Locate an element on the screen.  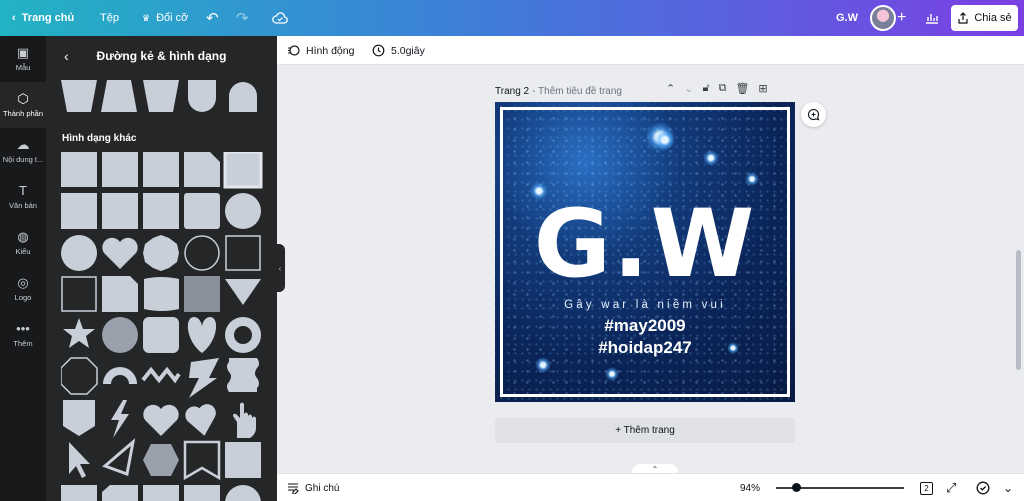
bottom-bar: Ghi chú 94% 2 ⤢ ⌄ is located at coordinates (650, 487).